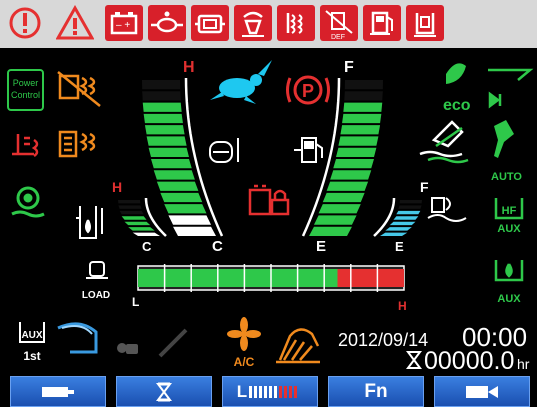 This screenshot has width=537, height=407. I want to click on hydraulic-low-label: C, so click(147, 246).